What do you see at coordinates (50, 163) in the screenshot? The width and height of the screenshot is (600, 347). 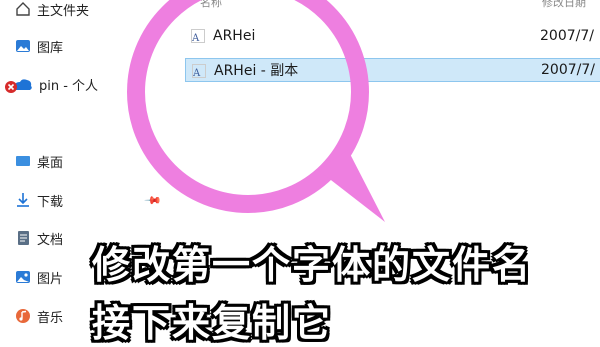 I see `sidebar-item-label: 桌面` at bounding box center [50, 163].